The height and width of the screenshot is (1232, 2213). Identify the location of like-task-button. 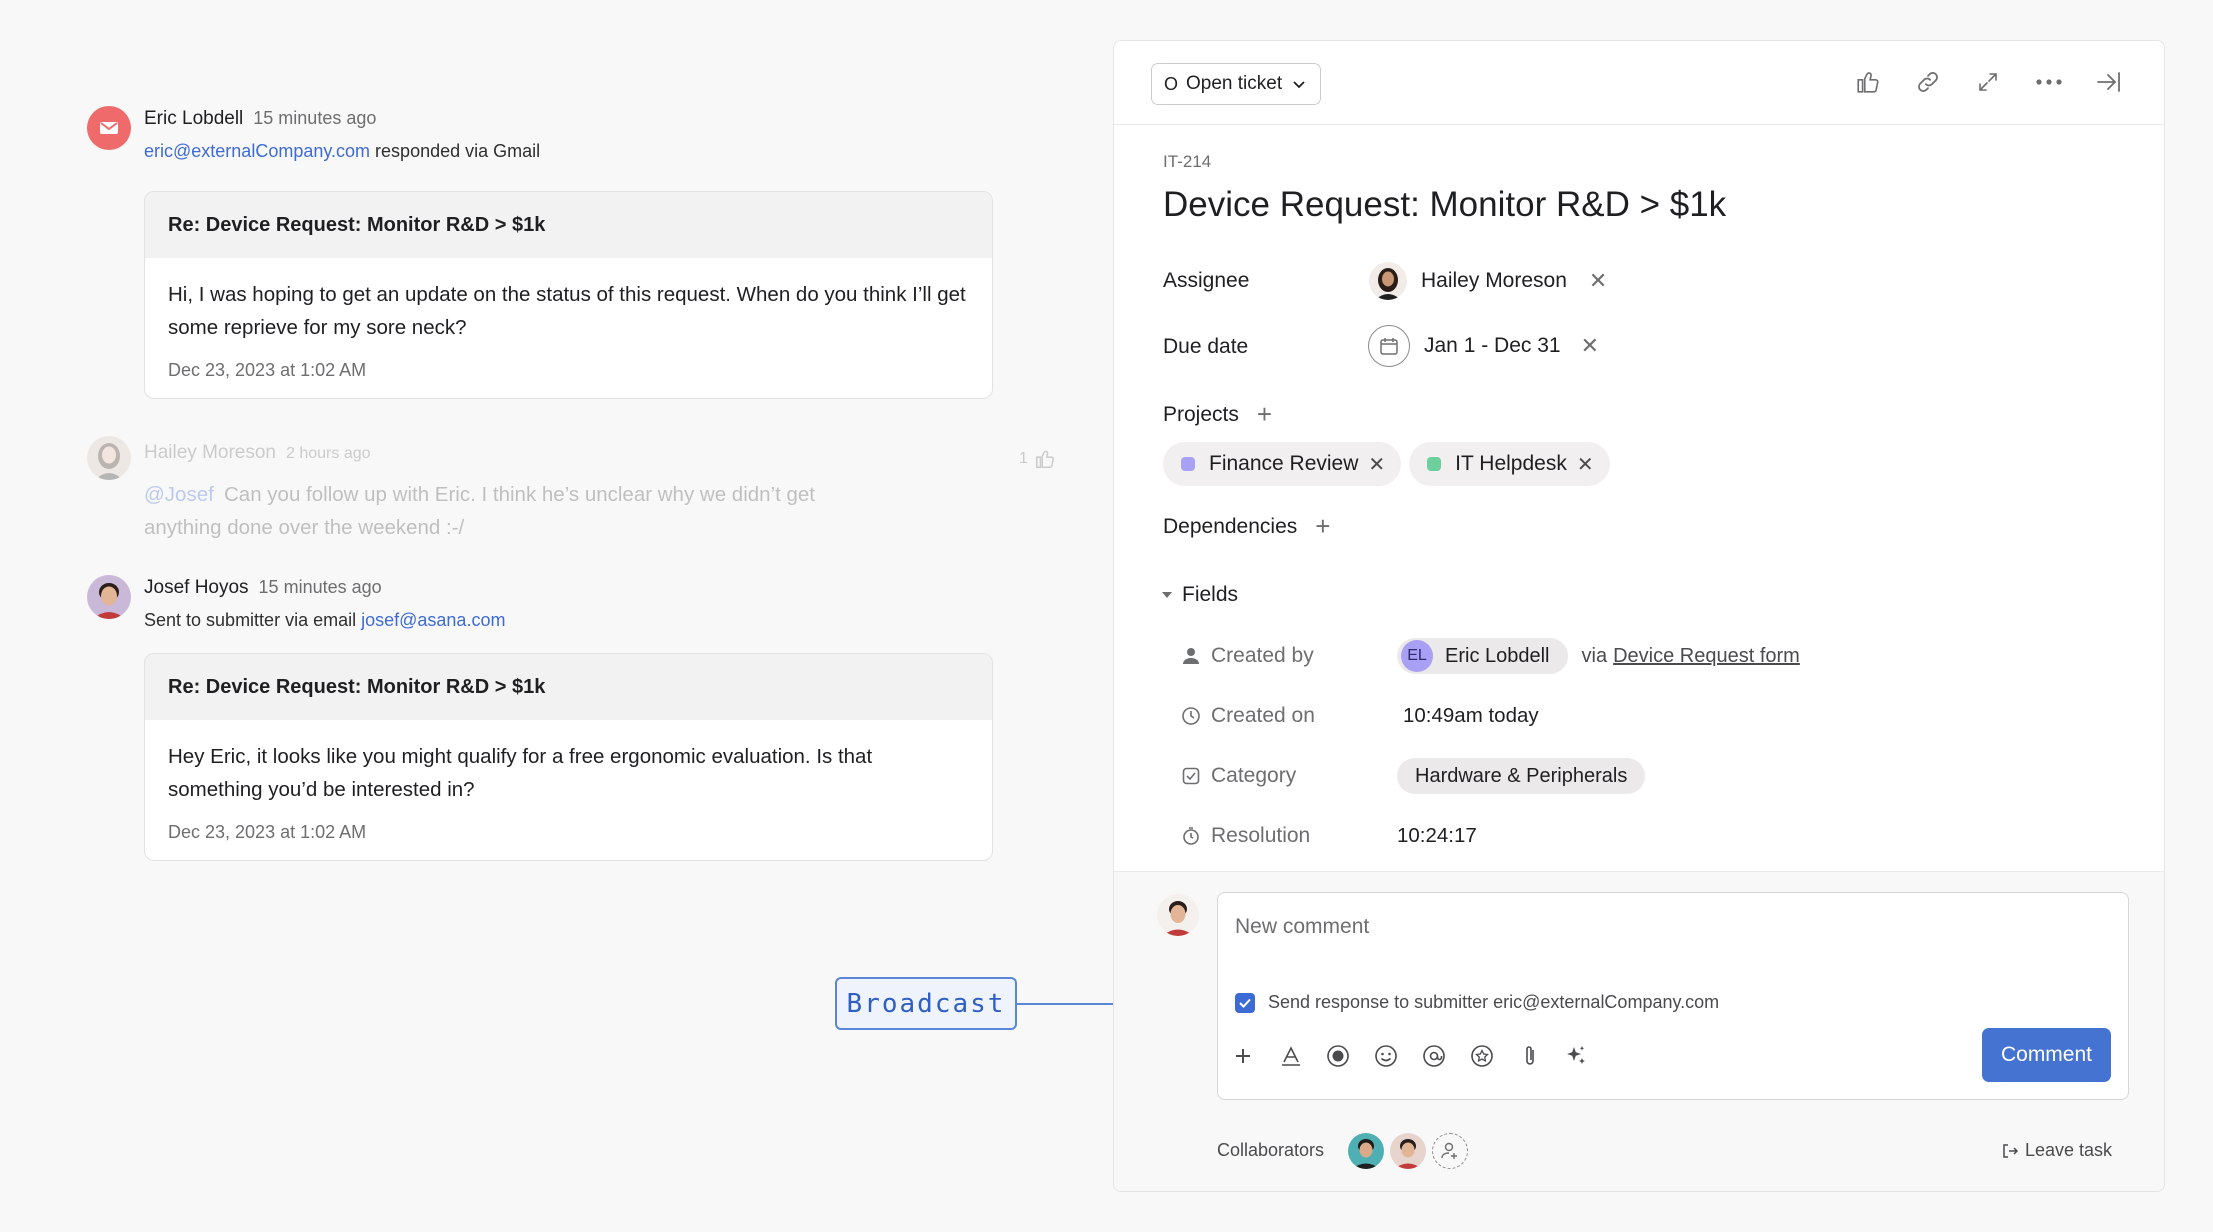
(1868, 82).